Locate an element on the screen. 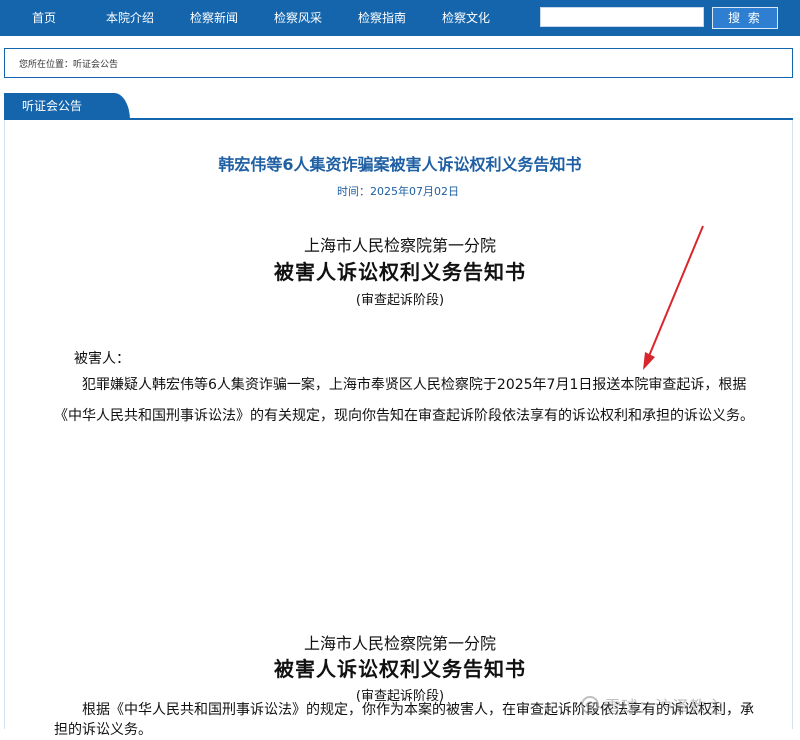 The height and width of the screenshot is (740, 800). section-tab: 听证会公告 is located at coordinates (67, 106).